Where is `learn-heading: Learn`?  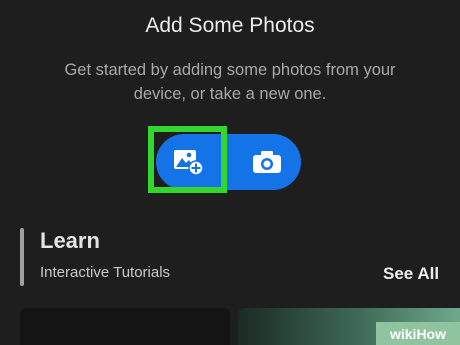 learn-heading: Learn is located at coordinates (70, 240).